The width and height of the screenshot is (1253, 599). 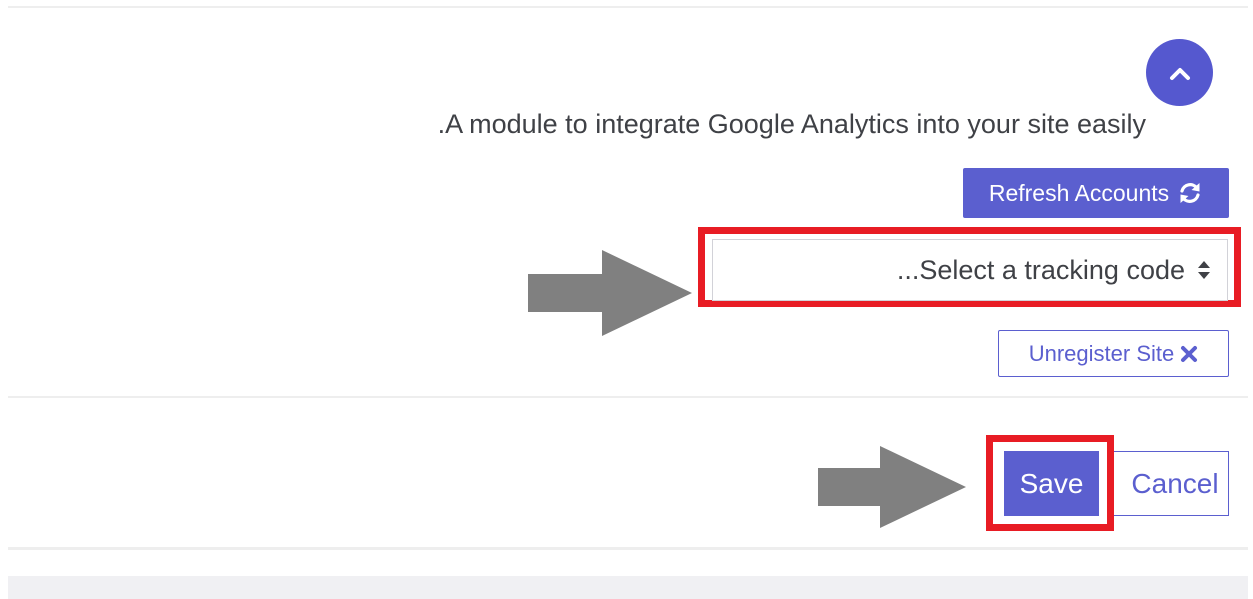 I want to click on pointer-arrow-select, so click(x=610, y=293).